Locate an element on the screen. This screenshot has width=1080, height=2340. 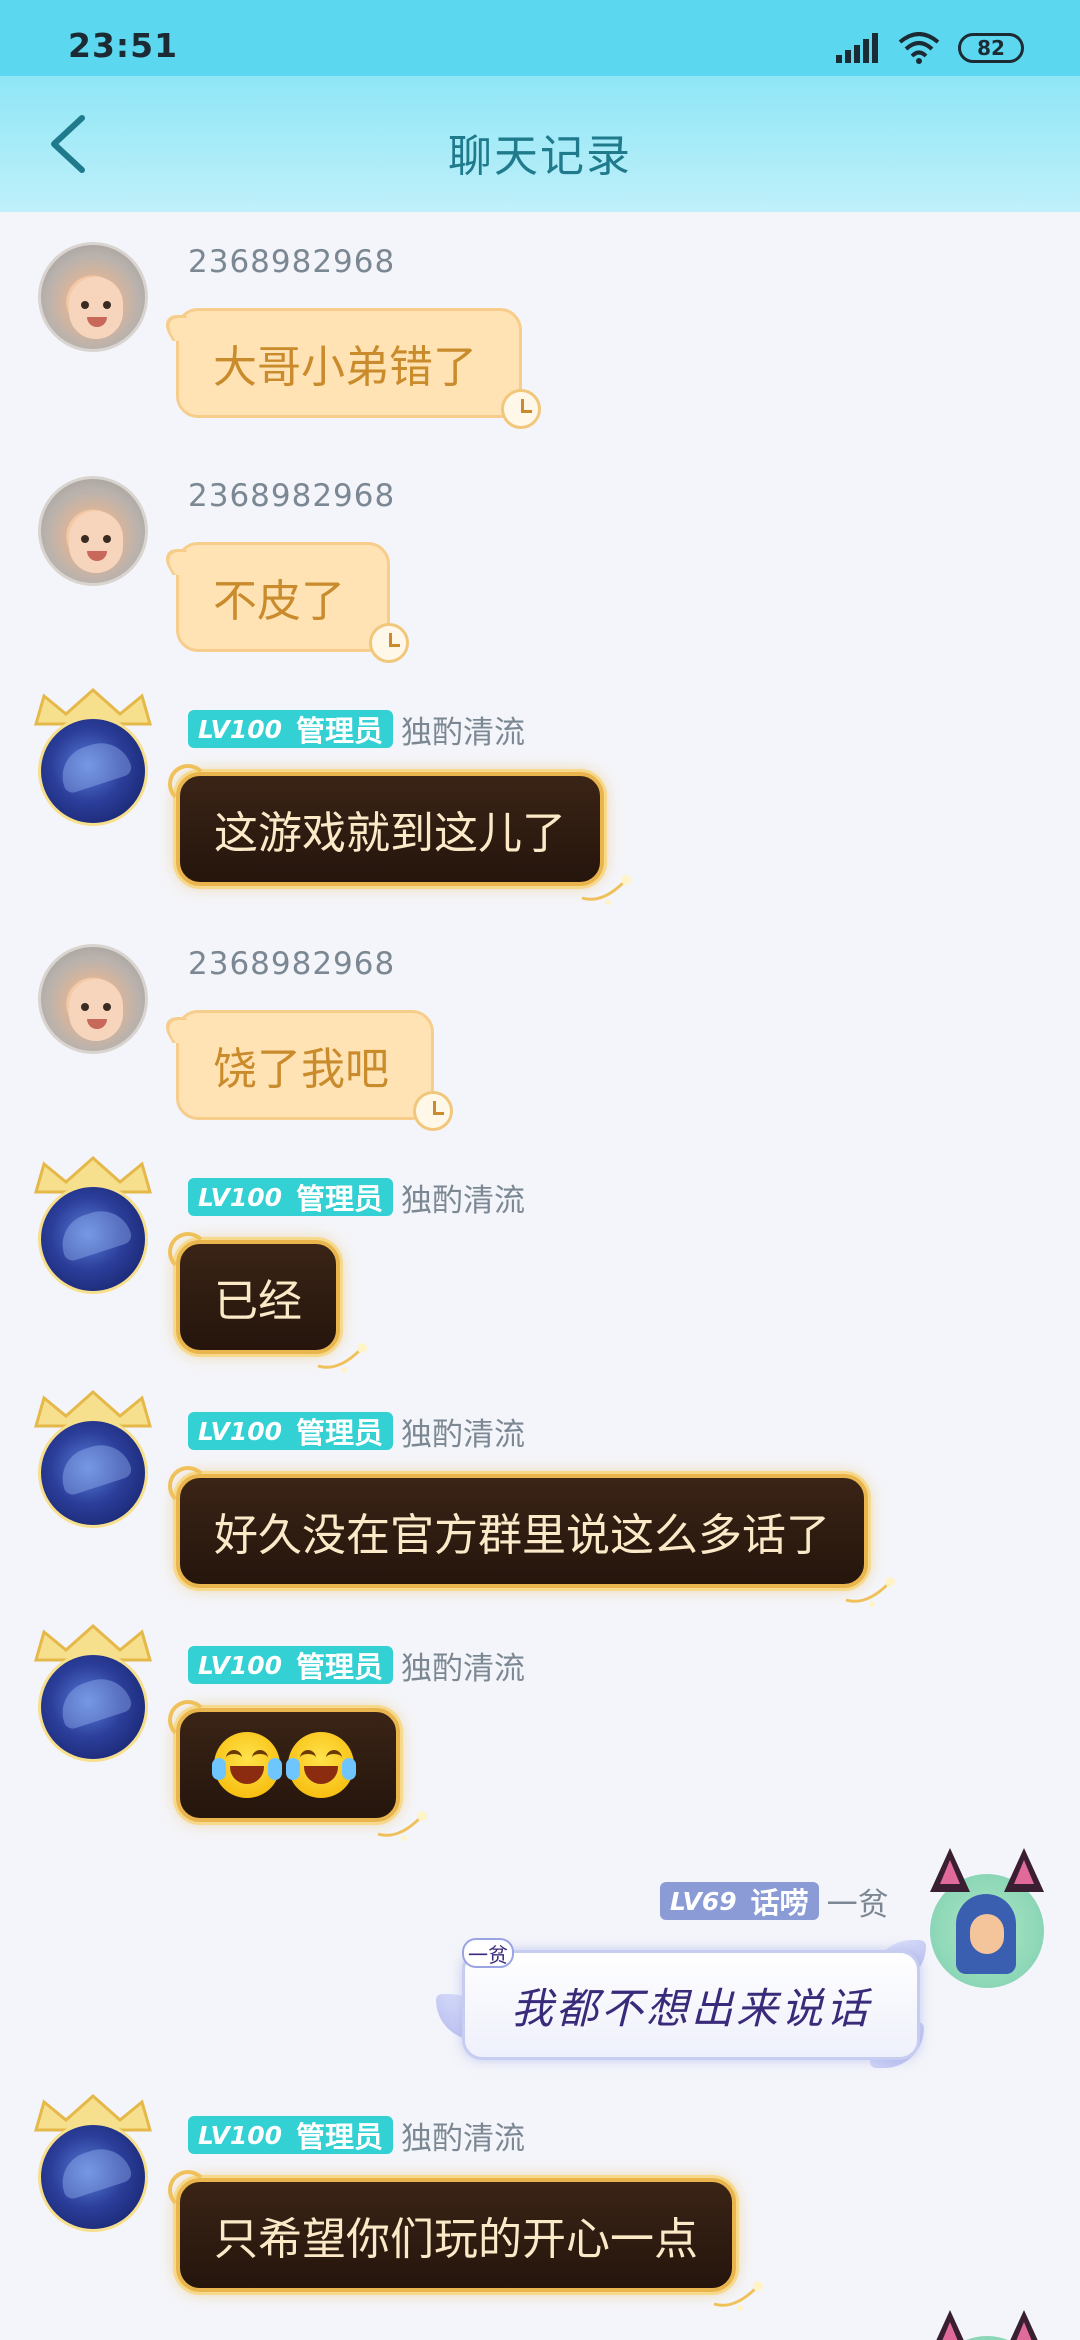
message-text: 不皮了 is located at coordinates (279, 601).